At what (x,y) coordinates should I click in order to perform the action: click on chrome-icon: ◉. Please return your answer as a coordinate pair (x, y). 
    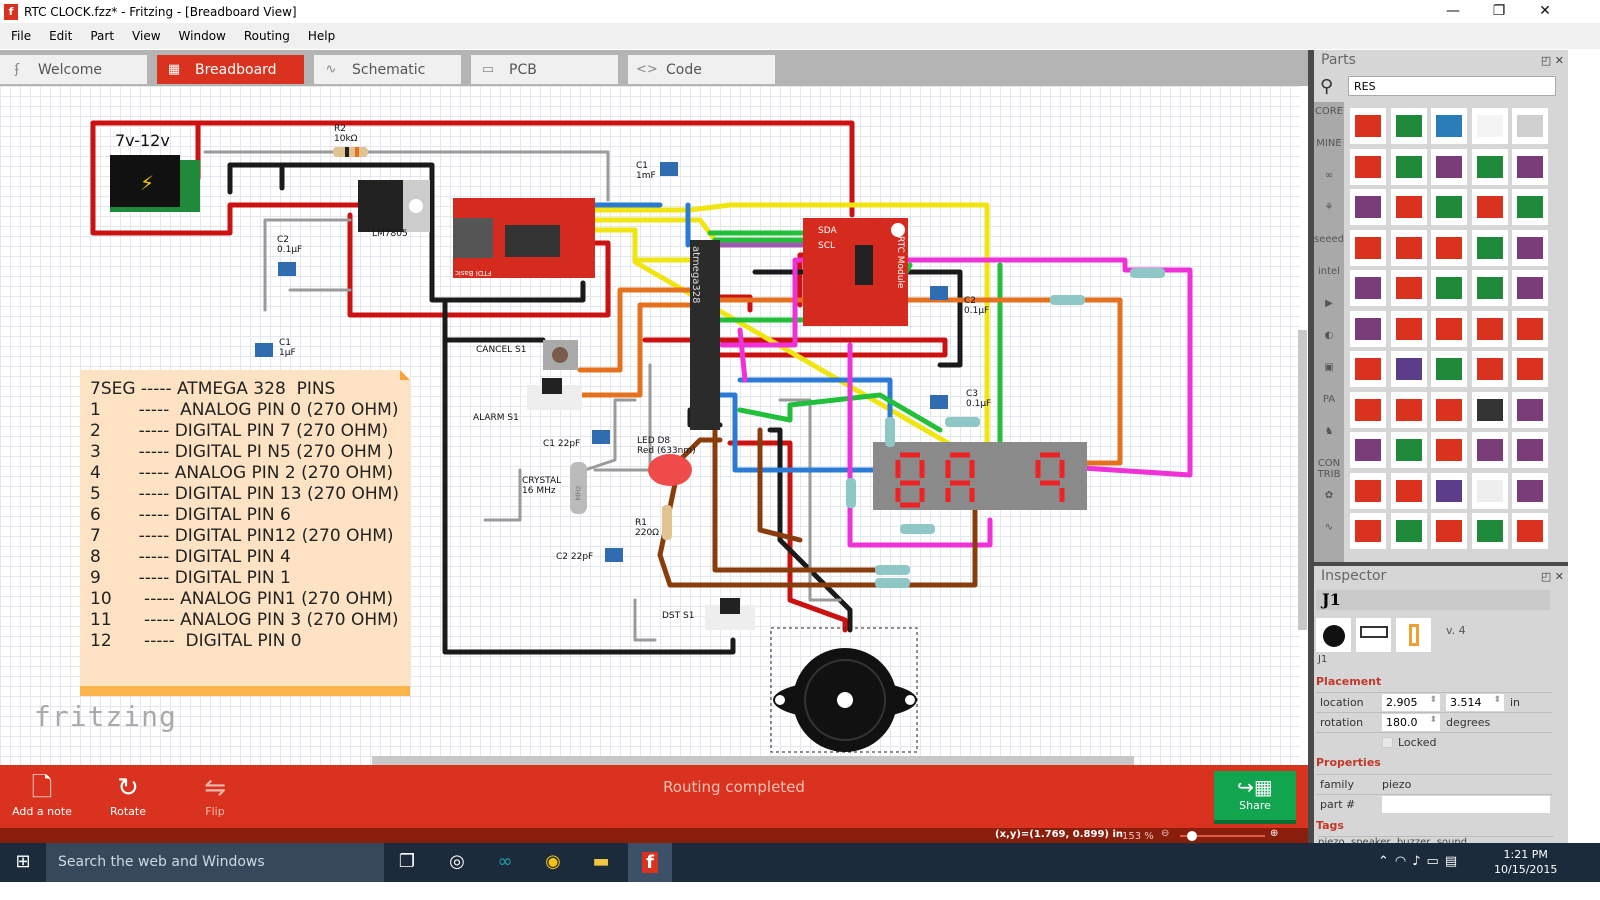
    Looking at the image, I should click on (553, 863).